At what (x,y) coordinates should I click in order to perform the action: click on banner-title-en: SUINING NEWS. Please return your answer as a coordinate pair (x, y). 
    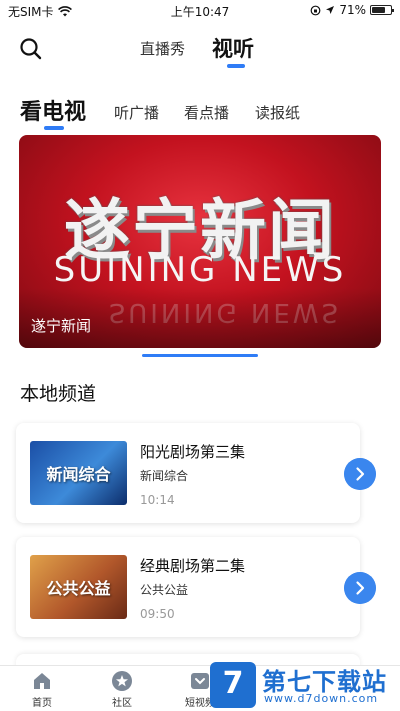
    Looking at the image, I should click on (200, 270).